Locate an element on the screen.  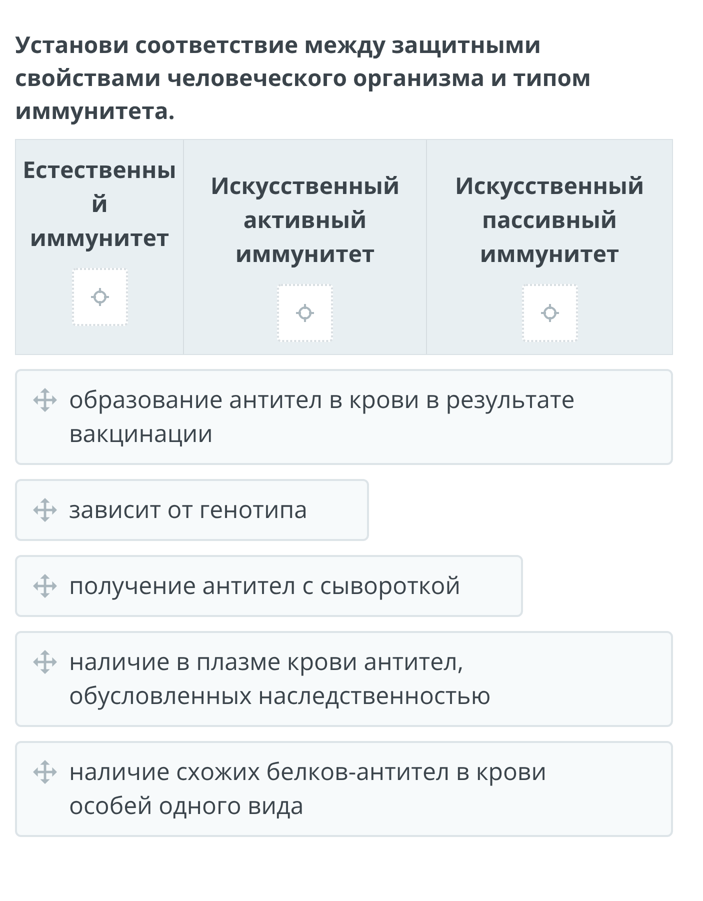
column-heading: Искусственный активный иммунитет is located at coordinates (305, 219).